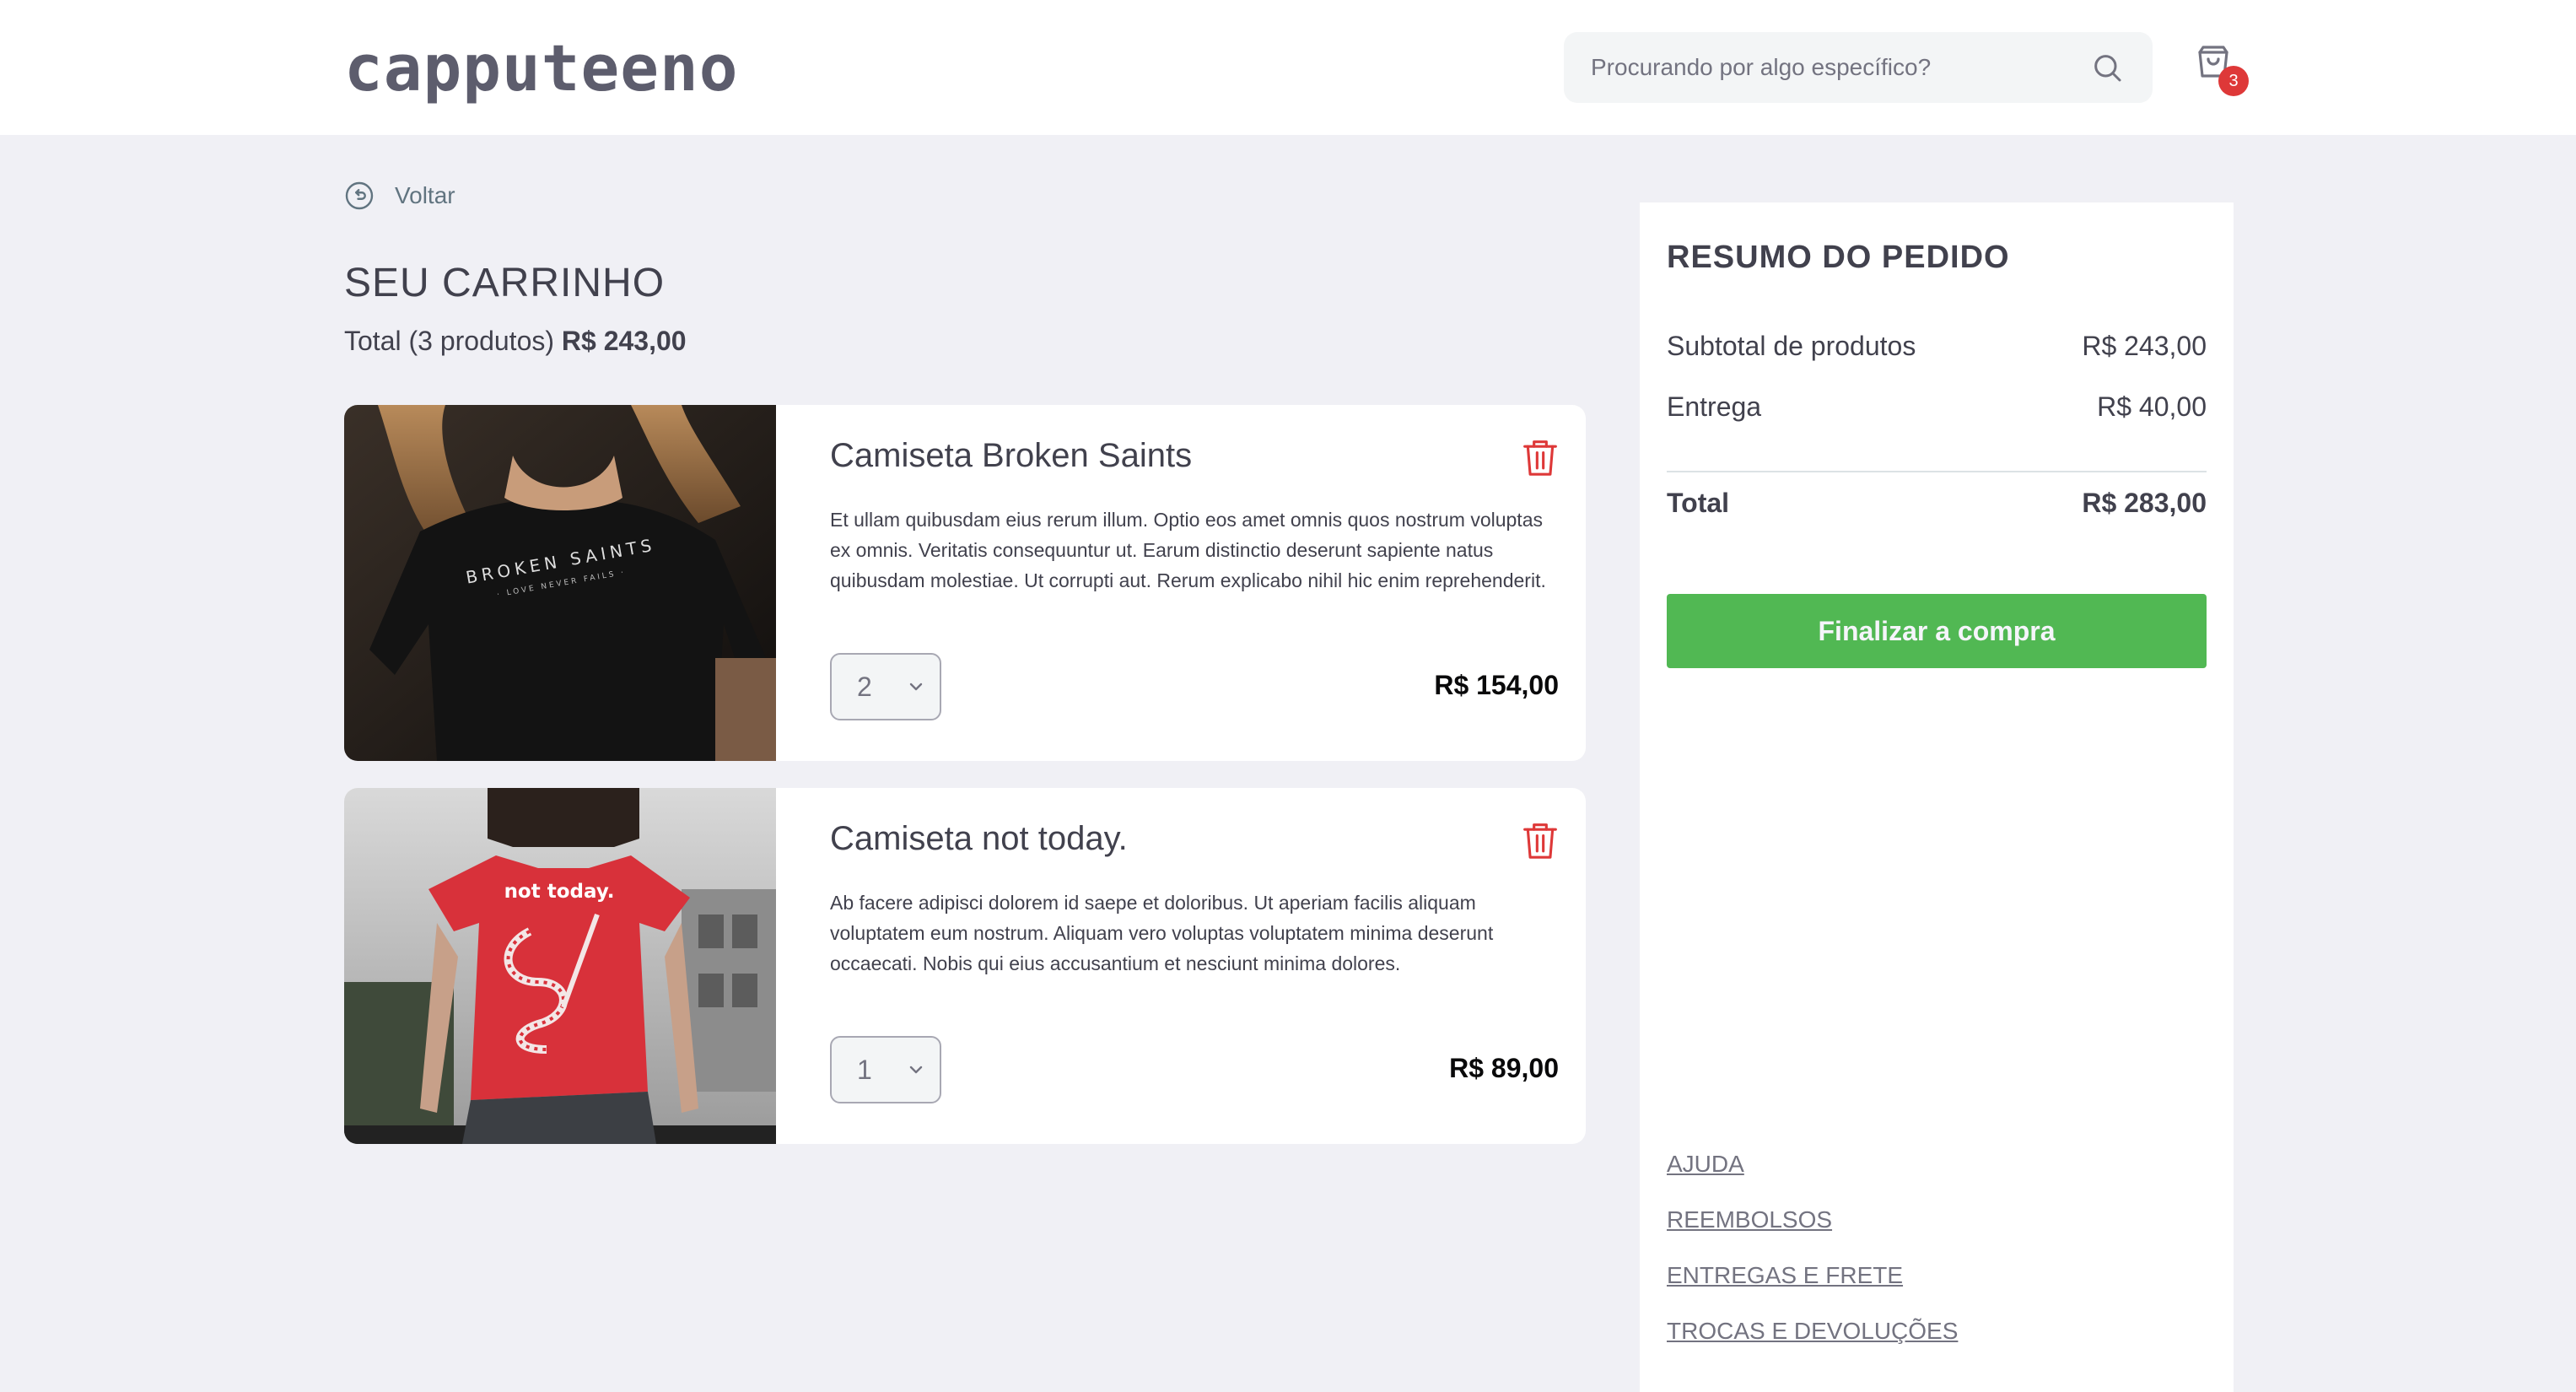 The image size is (2576, 1392). I want to click on search-icon, so click(2107, 67).